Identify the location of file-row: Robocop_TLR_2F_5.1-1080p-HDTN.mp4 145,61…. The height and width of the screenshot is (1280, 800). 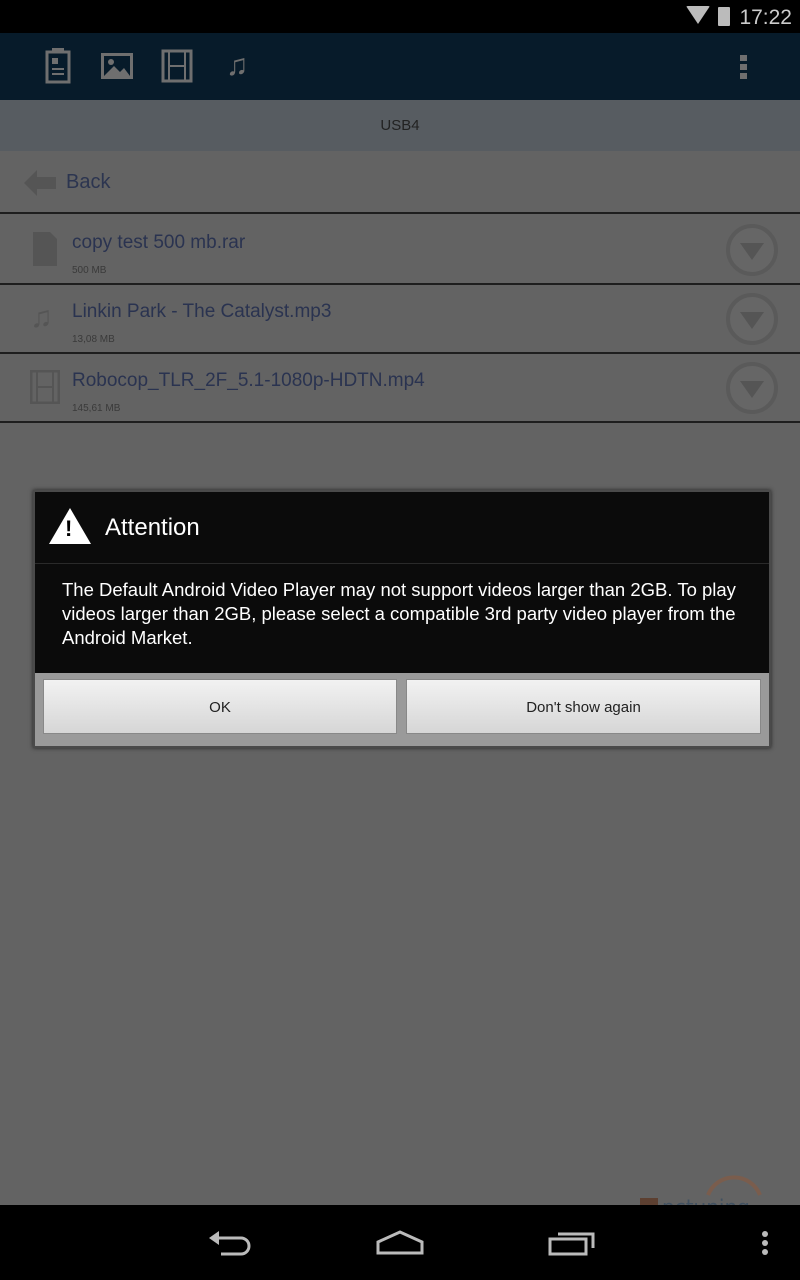
(400, 388).